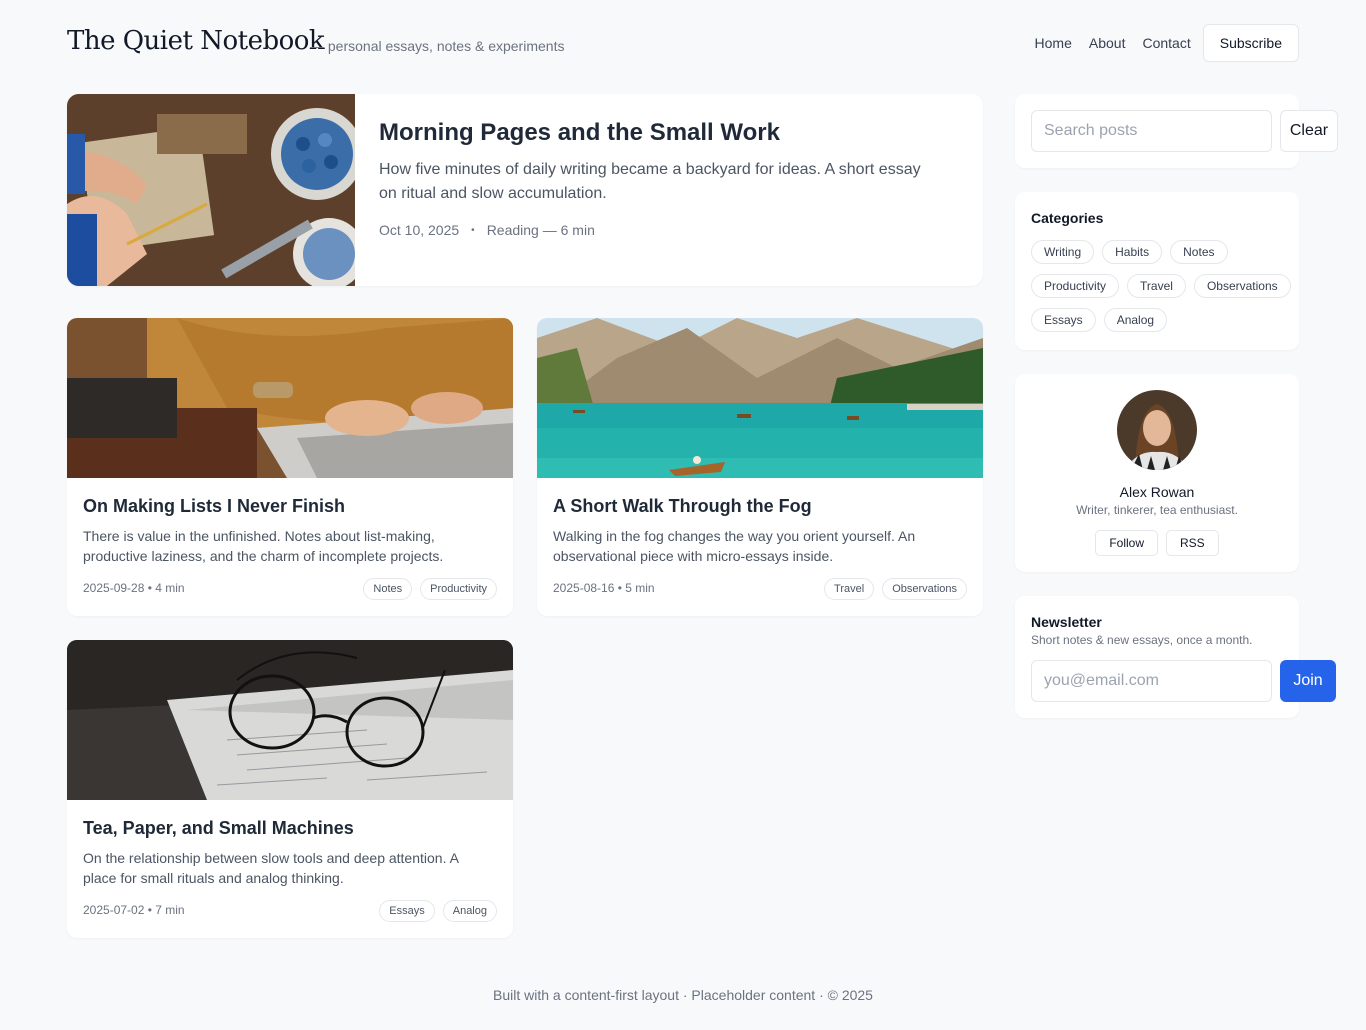 This screenshot has height=1030, width=1366. What do you see at coordinates (1135, 320) in the screenshot?
I see `category-chip: Analog` at bounding box center [1135, 320].